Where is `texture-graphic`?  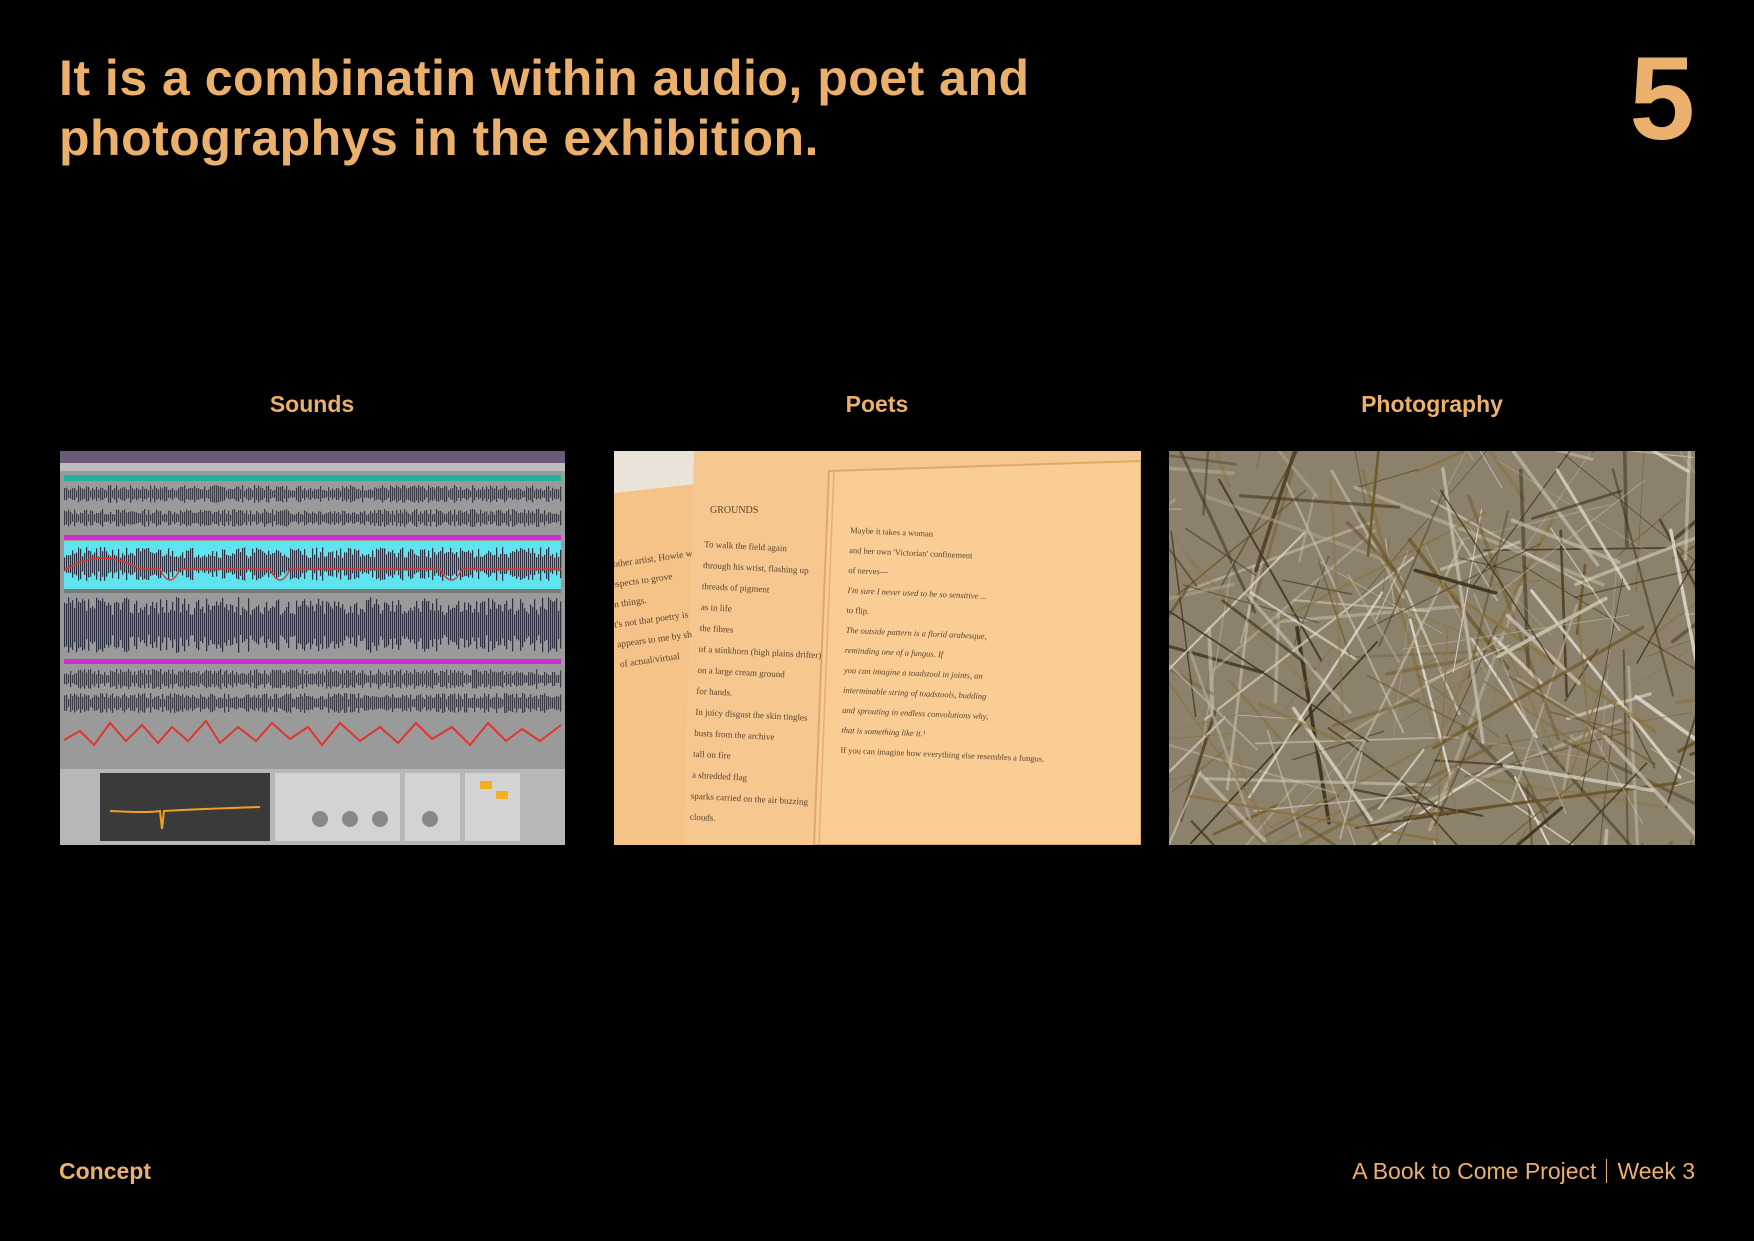 texture-graphic is located at coordinates (1432, 648).